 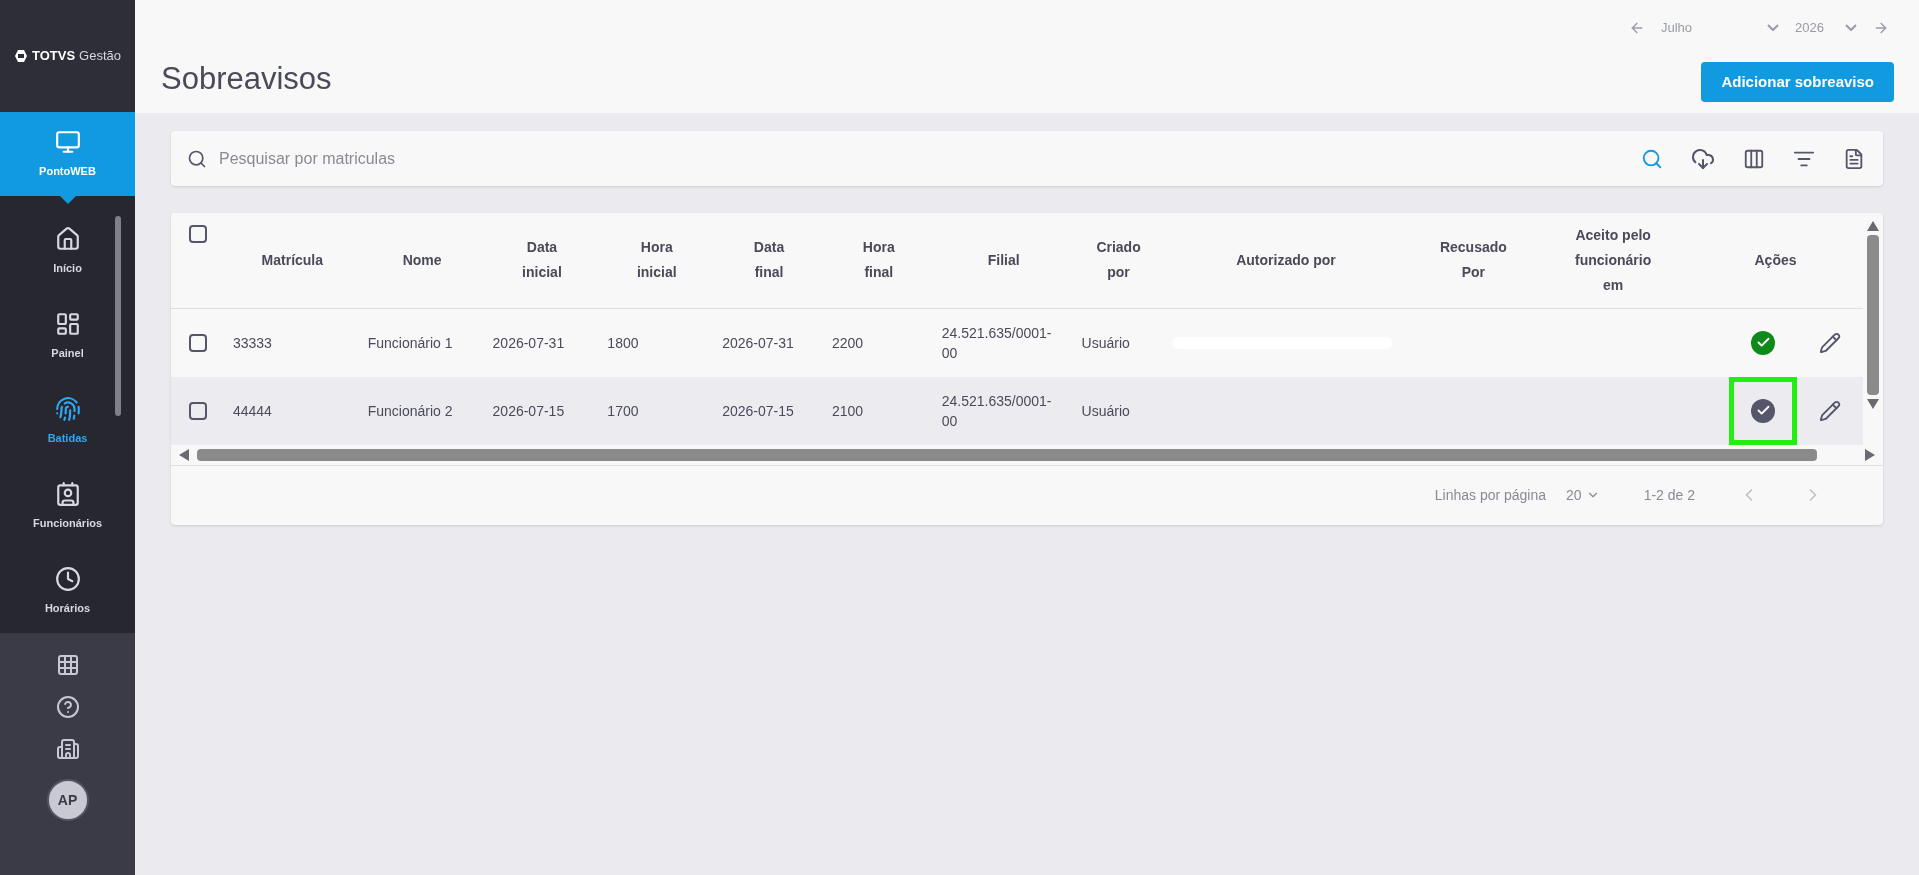 I want to click on module-tab: PontoWEB, so click(x=67, y=154).